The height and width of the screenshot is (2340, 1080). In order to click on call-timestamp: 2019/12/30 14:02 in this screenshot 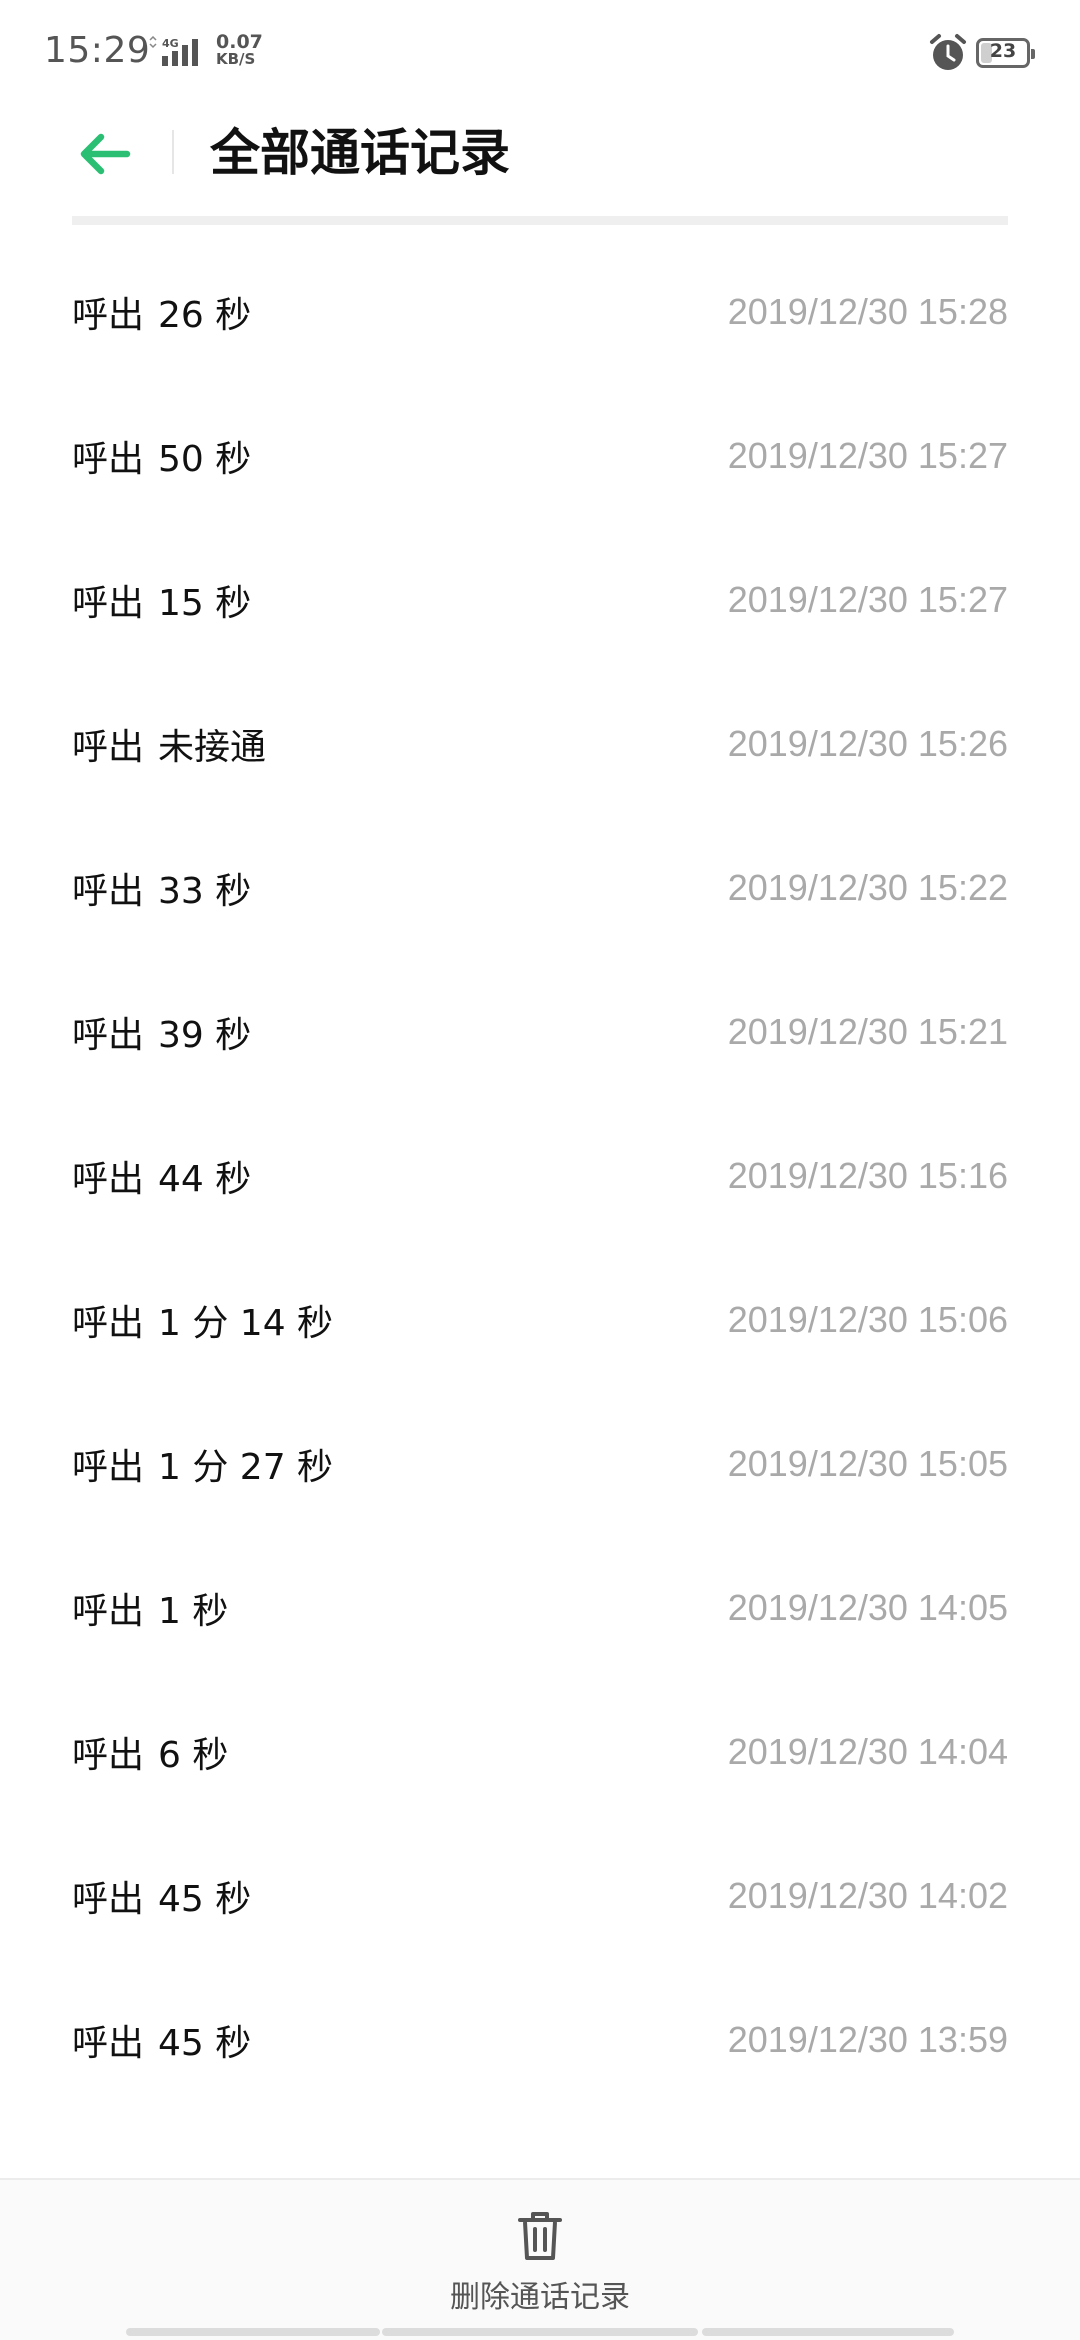, I will do `click(867, 1895)`.